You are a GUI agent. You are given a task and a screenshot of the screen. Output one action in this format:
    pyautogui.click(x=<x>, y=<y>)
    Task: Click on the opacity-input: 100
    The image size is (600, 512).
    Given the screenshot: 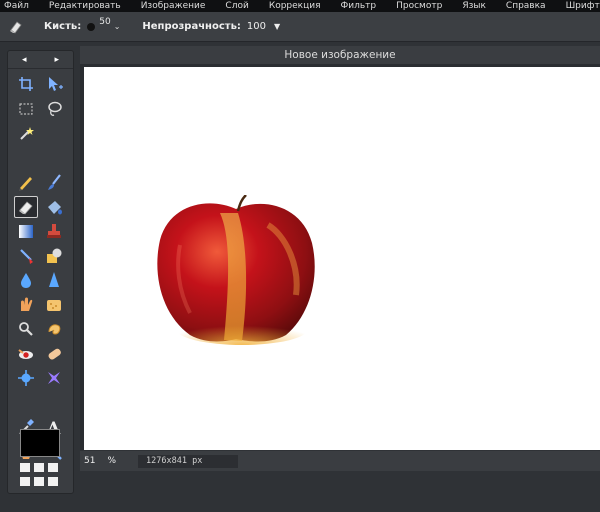 What is the action you would take?
    pyautogui.click(x=256, y=26)
    